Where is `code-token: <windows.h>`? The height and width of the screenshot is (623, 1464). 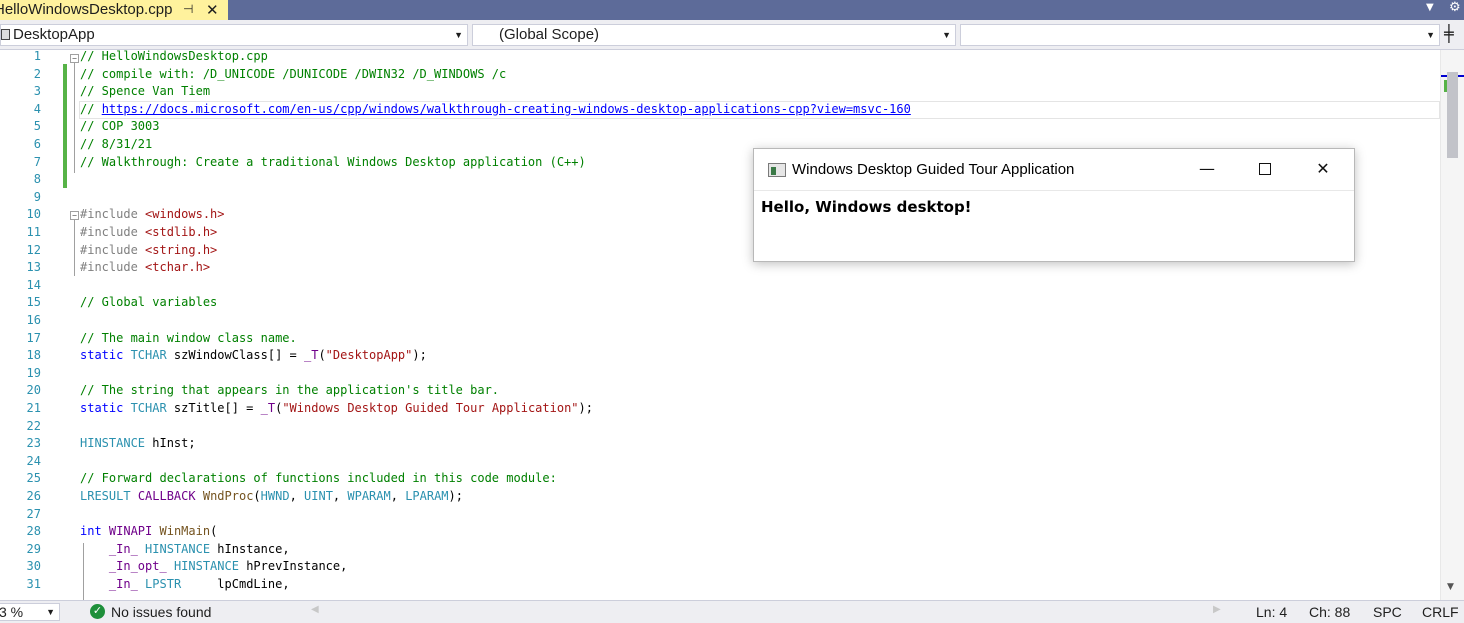 code-token: <windows.h> is located at coordinates (185, 214).